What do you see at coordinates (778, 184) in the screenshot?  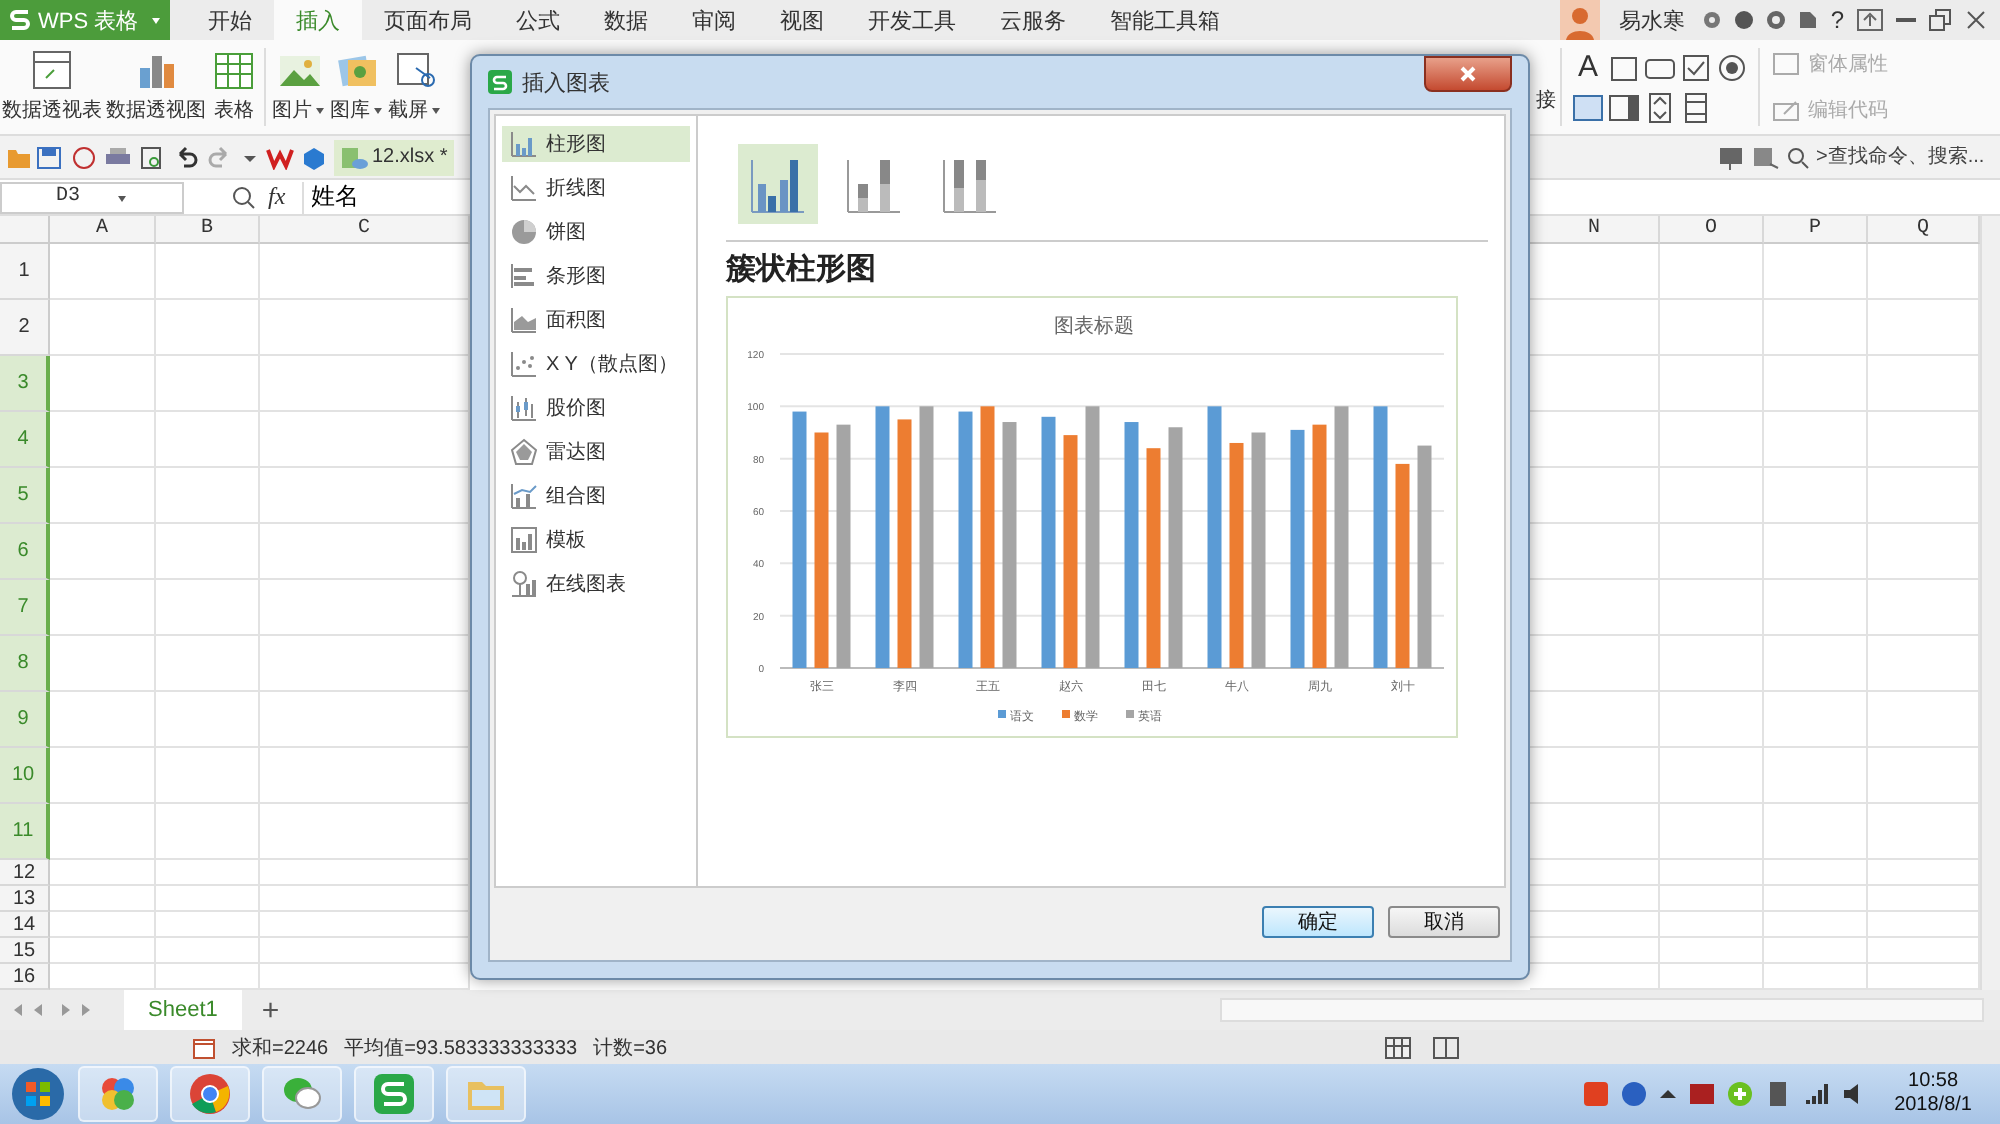 I see `chart-subtype-option` at bounding box center [778, 184].